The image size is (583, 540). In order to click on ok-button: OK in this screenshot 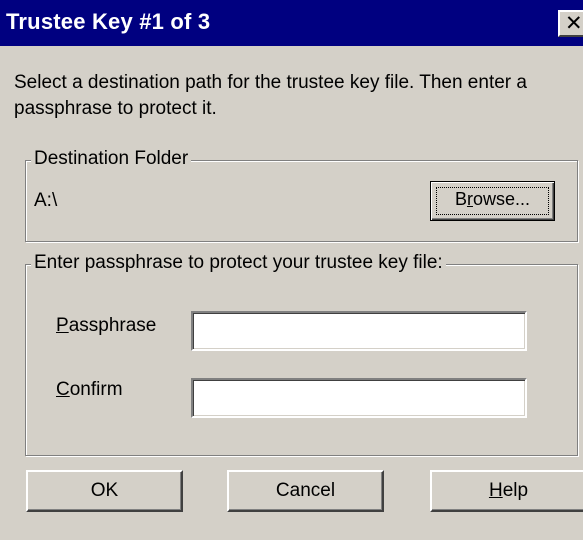, I will do `click(104, 491)`.